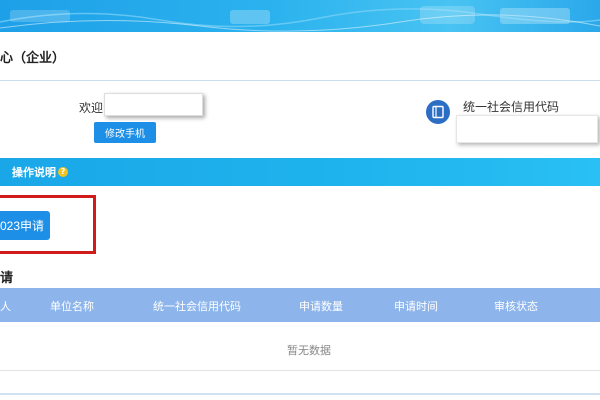  I want to click on question-icon: ?, so click(63, 172).